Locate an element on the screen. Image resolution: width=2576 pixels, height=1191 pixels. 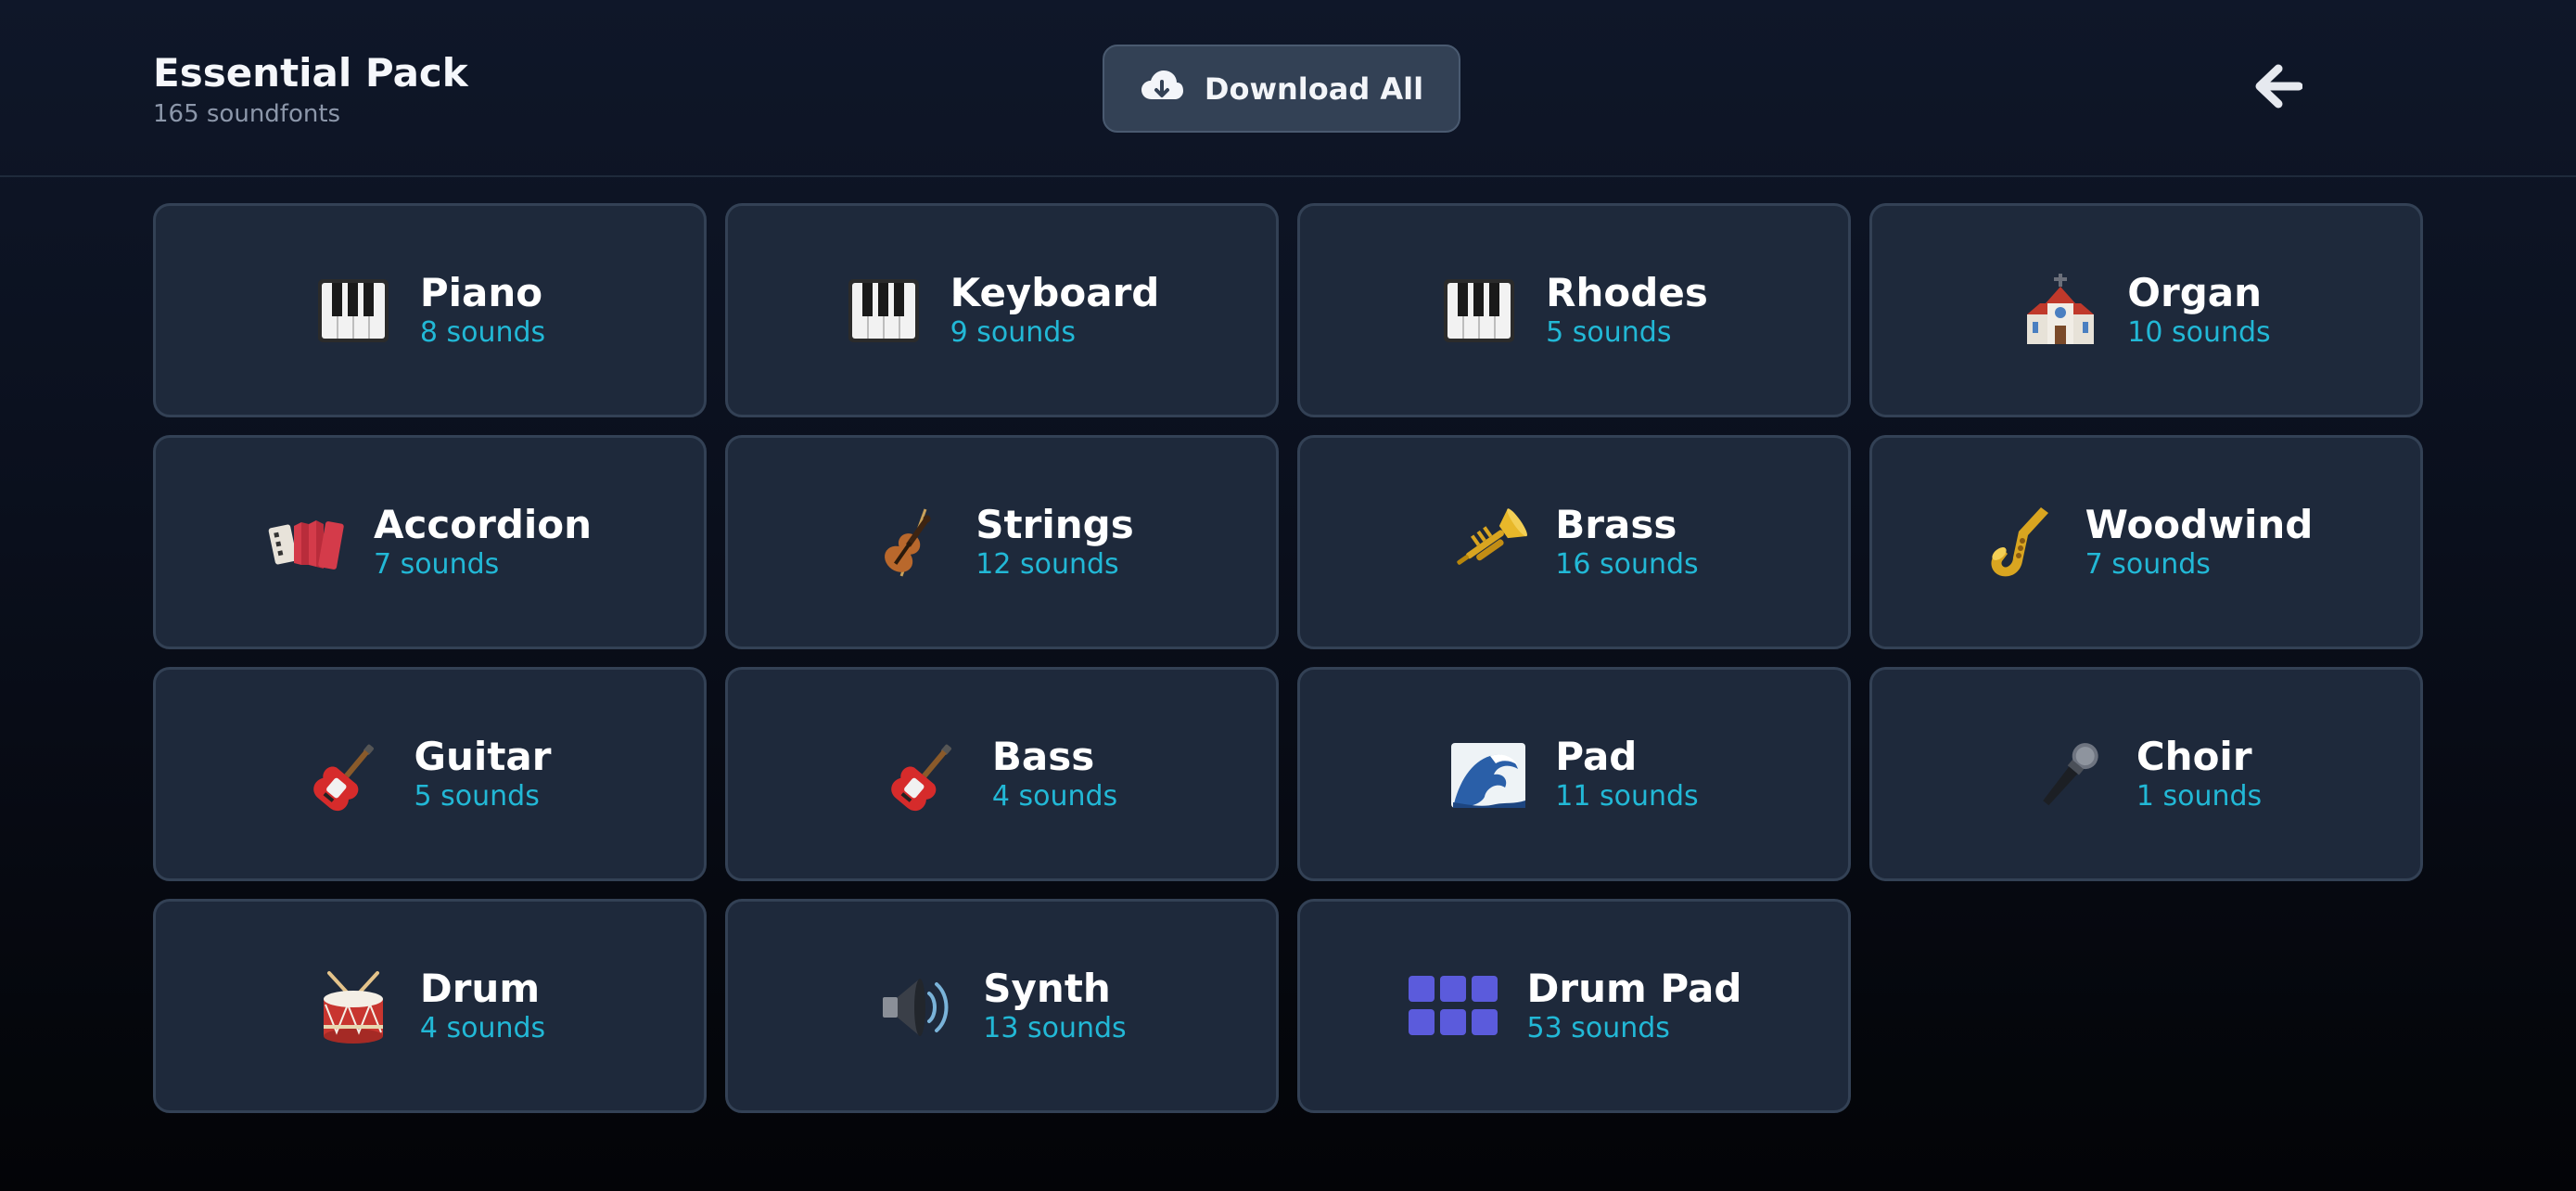
category-card-organ: Organ 10 sounds is located at coordinates (2146, 310).